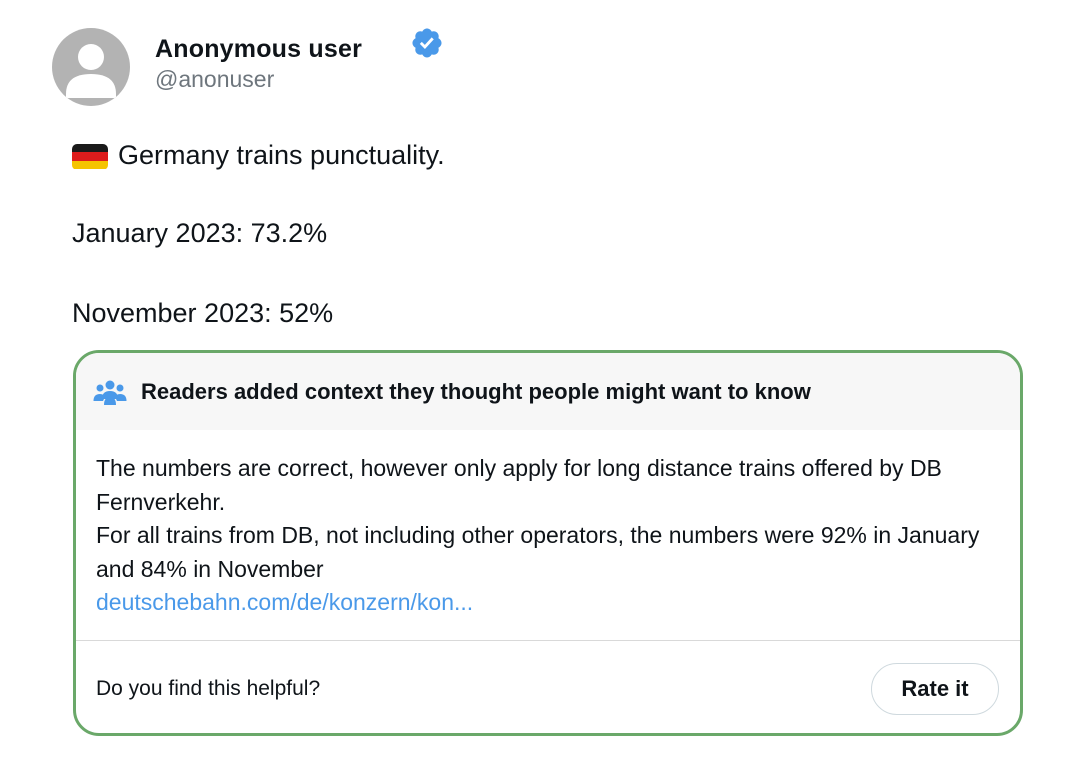 This screenshot has width=1068, height=766. What do you see at coordinates (110, 392) in the screenshot?
I see `people-icon` at bounding box center [110, 392].